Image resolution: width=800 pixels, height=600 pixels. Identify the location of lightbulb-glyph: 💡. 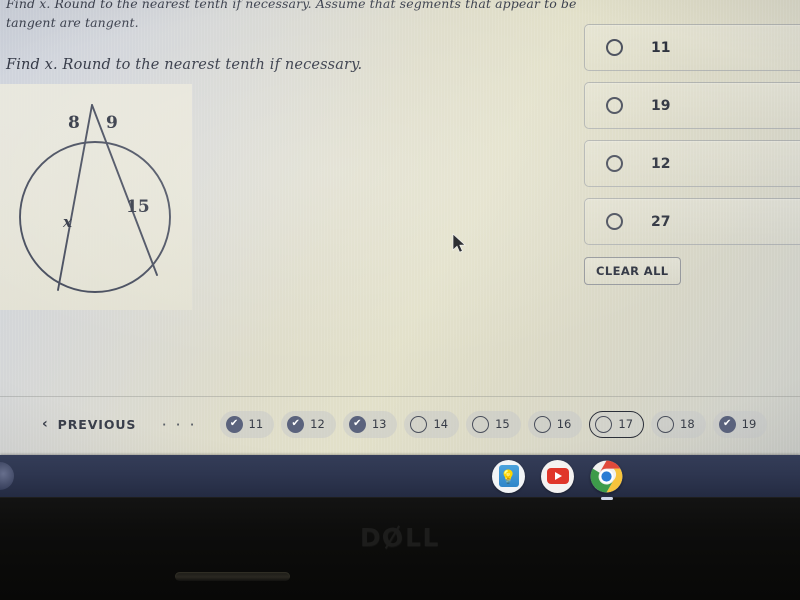
(508, 476).